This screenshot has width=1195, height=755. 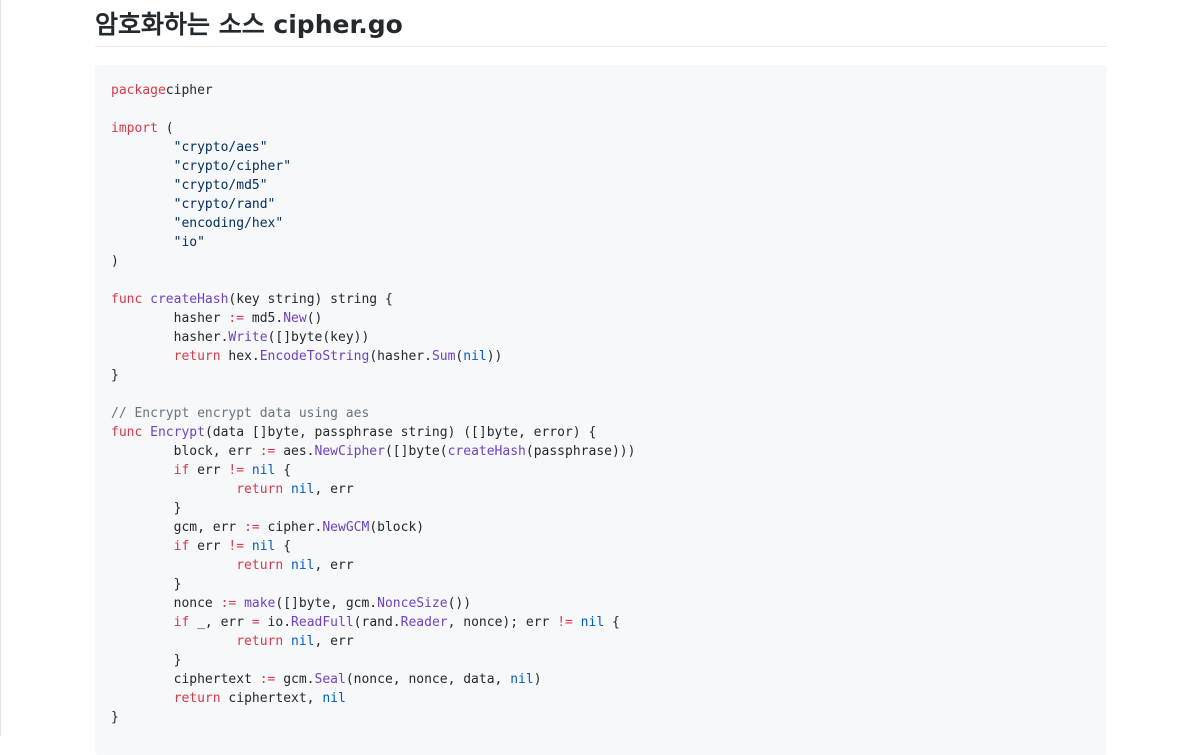 I want to click on code-token: ), so click(x=115, y=261).